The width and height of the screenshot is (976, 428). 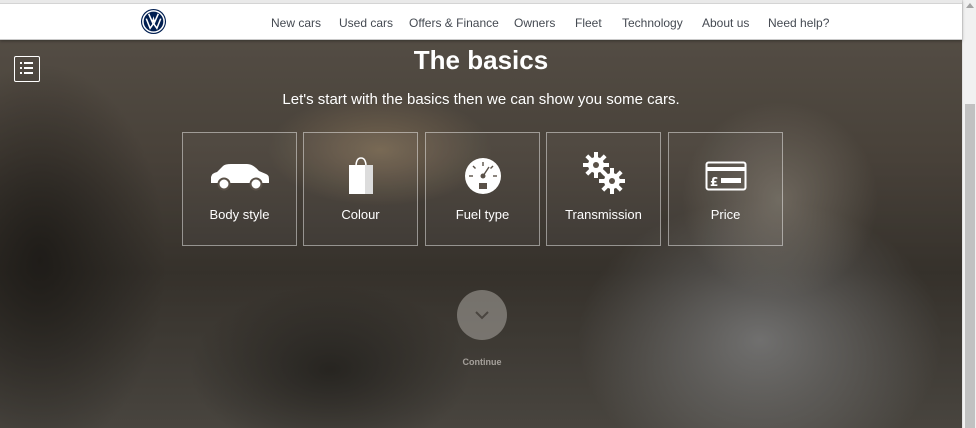 What do you see at coordinates (366, 23) in the screenshot?
I see `nav-used-cars: Used cars` at bounding box center [366, 23].